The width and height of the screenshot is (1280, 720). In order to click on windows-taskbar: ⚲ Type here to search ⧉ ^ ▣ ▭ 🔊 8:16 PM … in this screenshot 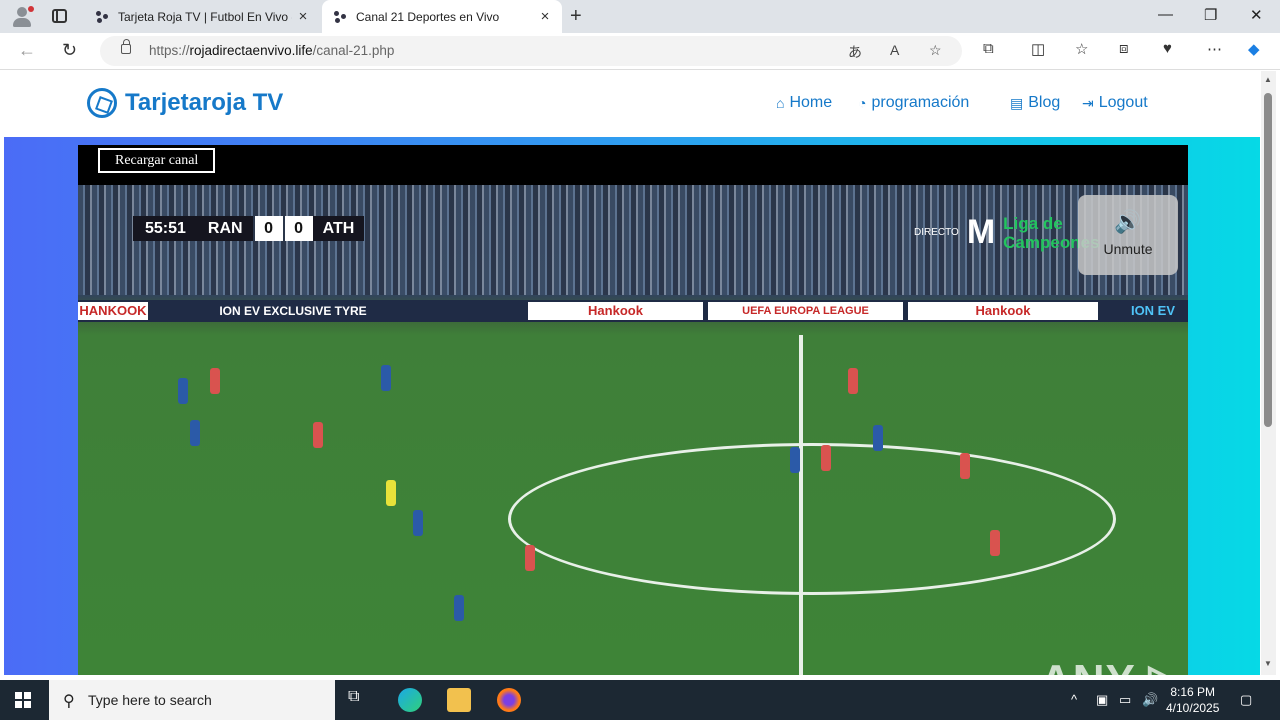, I will do `click(640, 700)`.